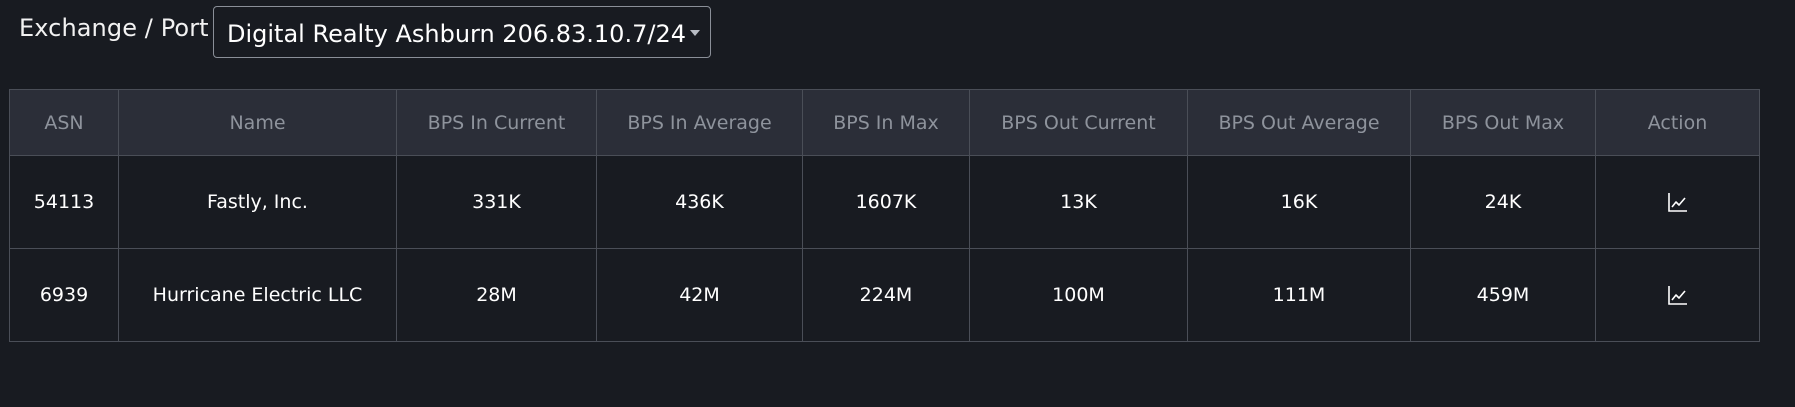  I want to click on cell-bps-in-max: 1607K, so click(886, 202).